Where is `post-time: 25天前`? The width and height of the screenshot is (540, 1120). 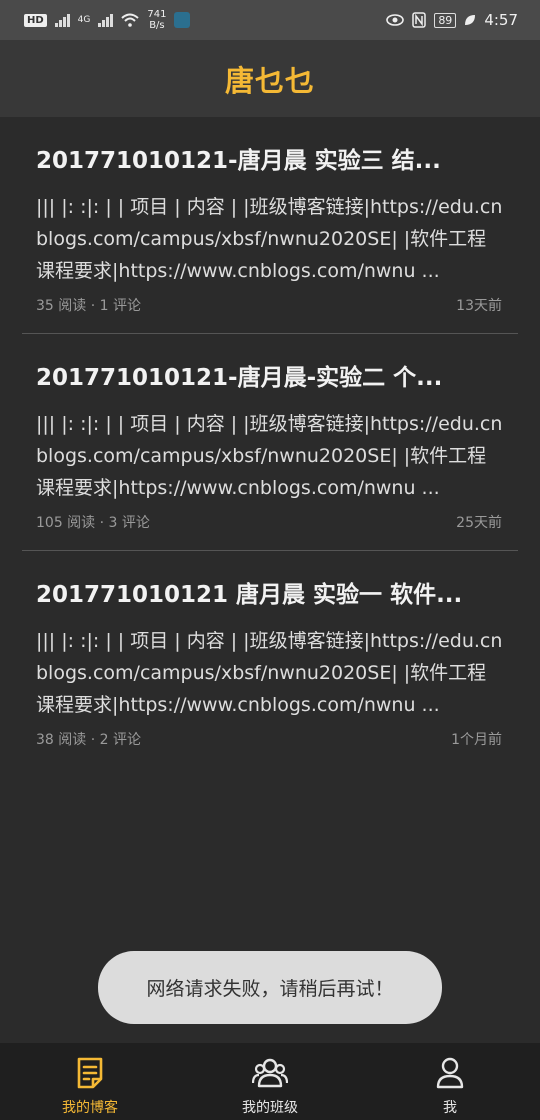 post-time: 25天前 is located at coordinates (479, 523).